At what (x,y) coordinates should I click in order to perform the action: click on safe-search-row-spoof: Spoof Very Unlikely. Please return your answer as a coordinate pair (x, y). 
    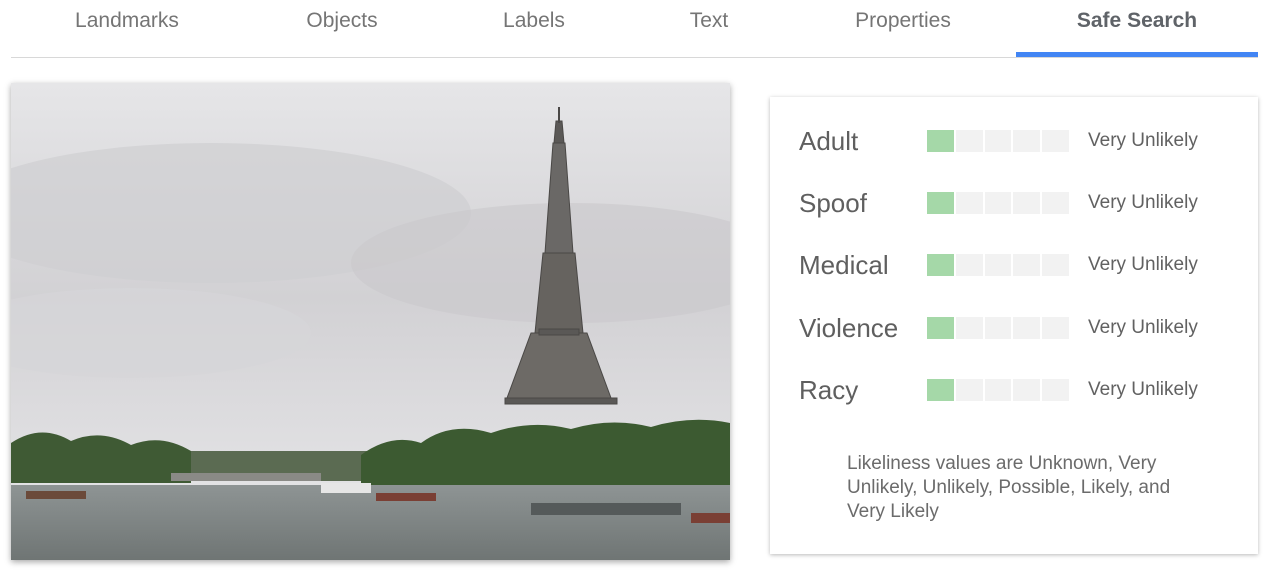
    Looking at the image, I should click on (1014, 203).